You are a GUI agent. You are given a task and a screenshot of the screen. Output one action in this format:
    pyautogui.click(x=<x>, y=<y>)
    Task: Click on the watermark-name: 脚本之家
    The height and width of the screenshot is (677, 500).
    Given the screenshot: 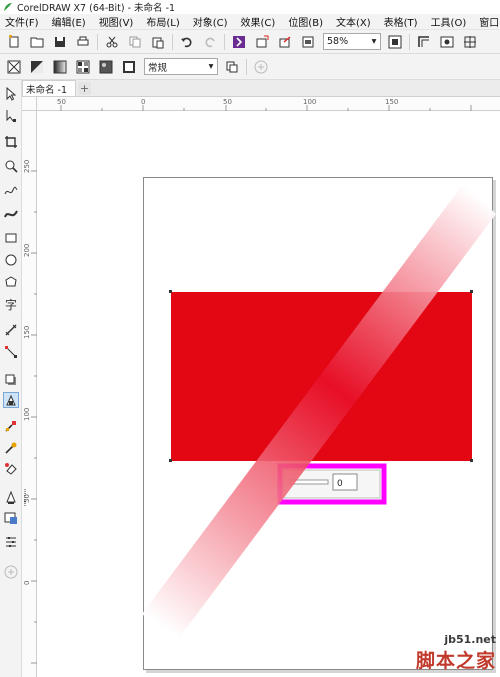 What is the action you would take?
    pyautogui.click(x=455, y=661)
    